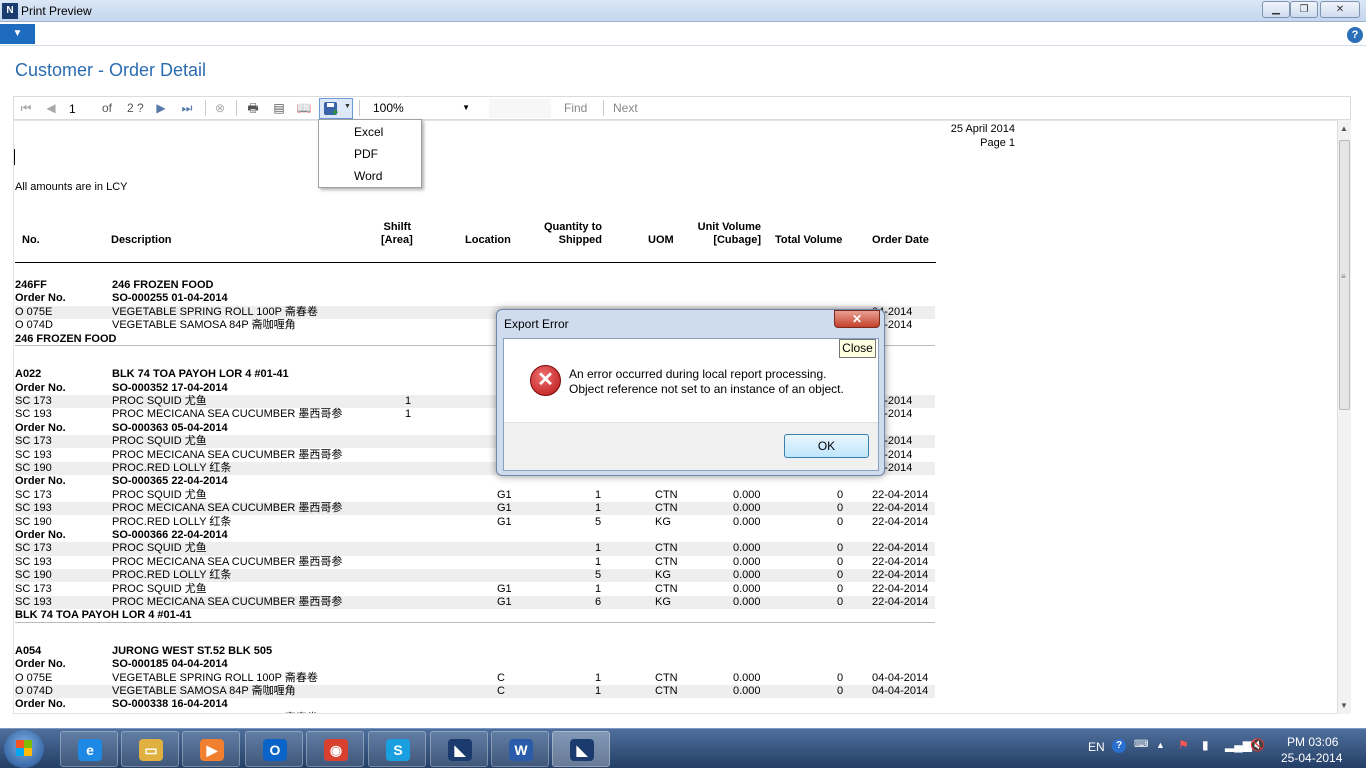 Image resolution: width=1366 pixels, height=768 pixels. Describe the element at coordinates (598, 575) in the screenshot. I see `cell-qty: 5` at that location.